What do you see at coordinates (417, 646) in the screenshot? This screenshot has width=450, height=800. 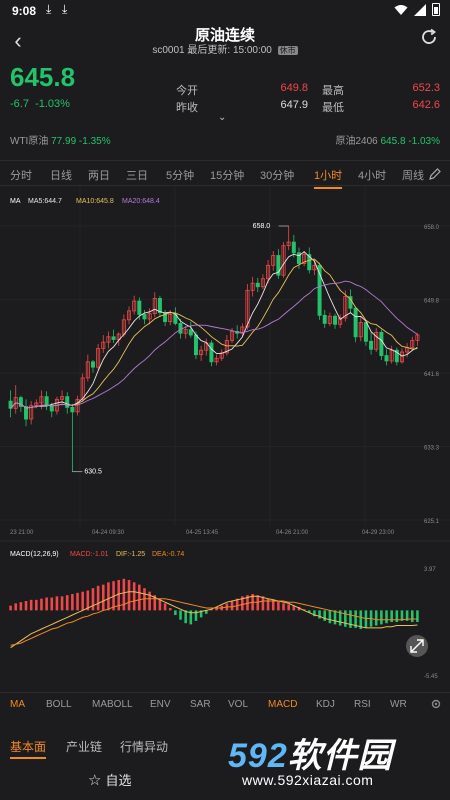 I see `fullscreen-button` at bounding box center [417, 646].